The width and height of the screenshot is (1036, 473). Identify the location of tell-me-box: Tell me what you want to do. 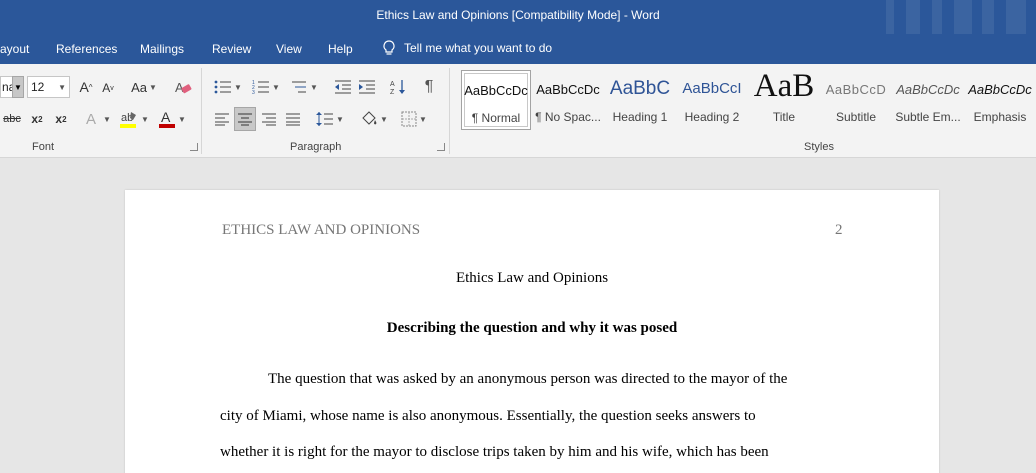
(467, 48).